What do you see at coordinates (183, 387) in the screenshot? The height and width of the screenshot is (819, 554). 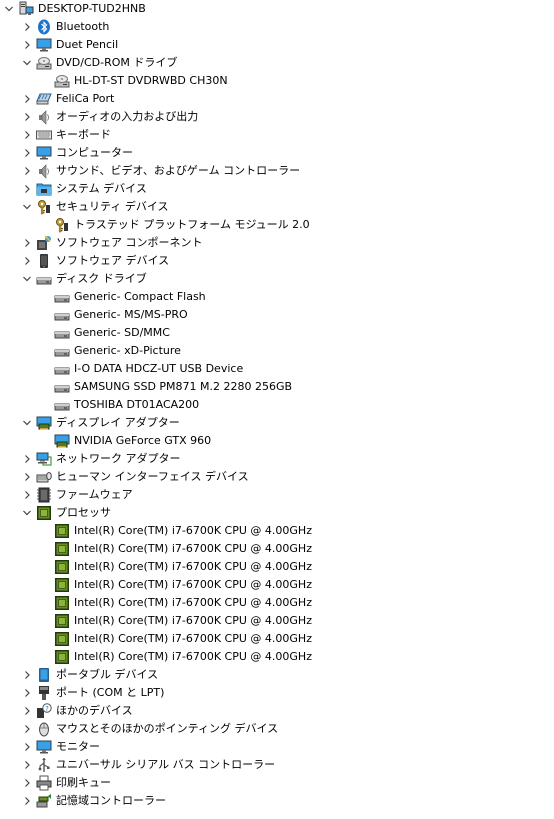 I see `tree-item-label: SAMSUNG SSD PM871 M.2 2280 256GB` at bounding box center [183, 387].